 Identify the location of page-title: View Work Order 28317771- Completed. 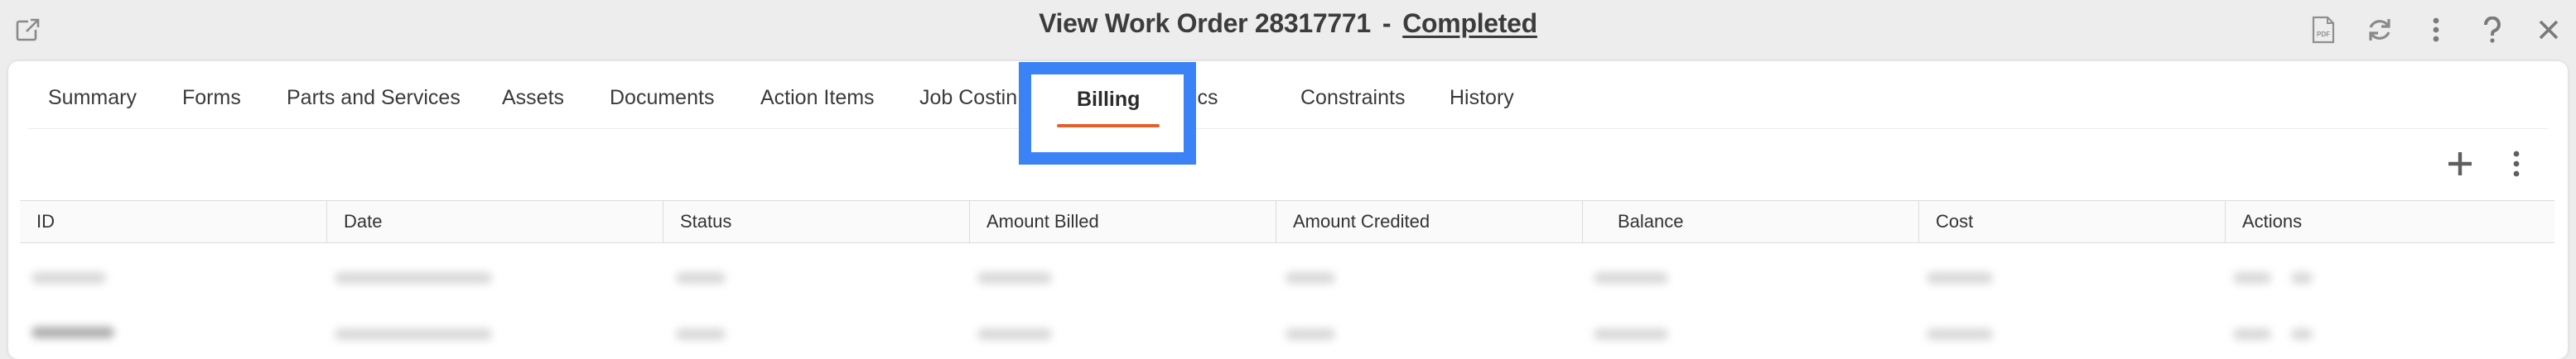
(1288, 23).